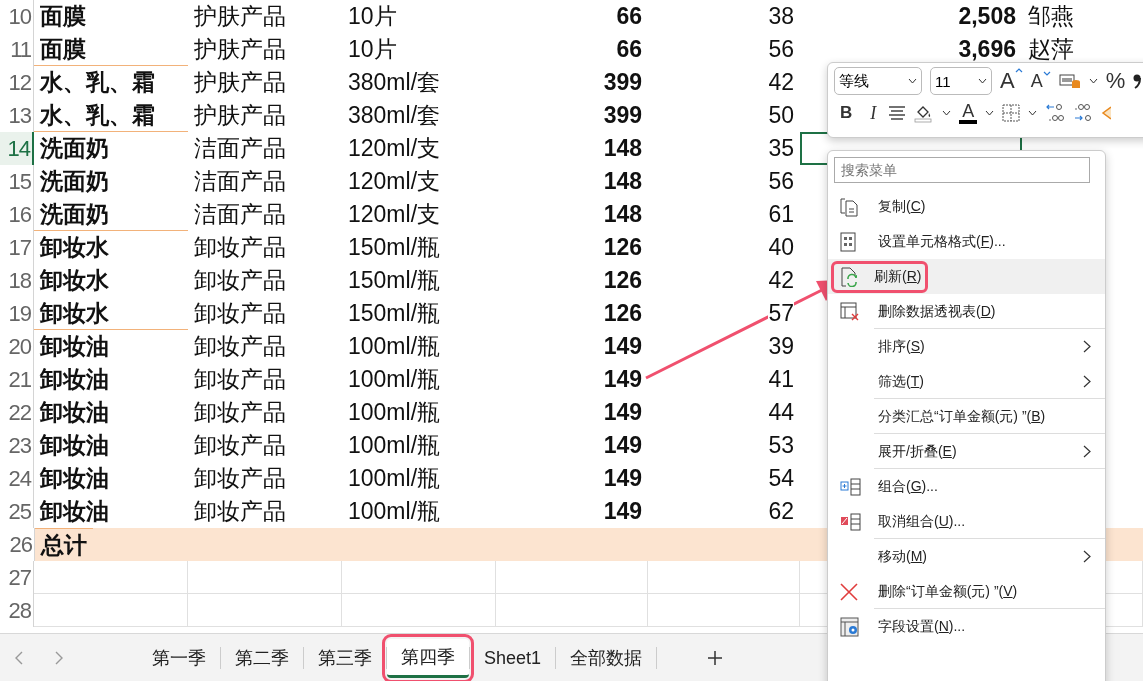  I want to click on sheet-tab: 第一季, so click(179, 658).